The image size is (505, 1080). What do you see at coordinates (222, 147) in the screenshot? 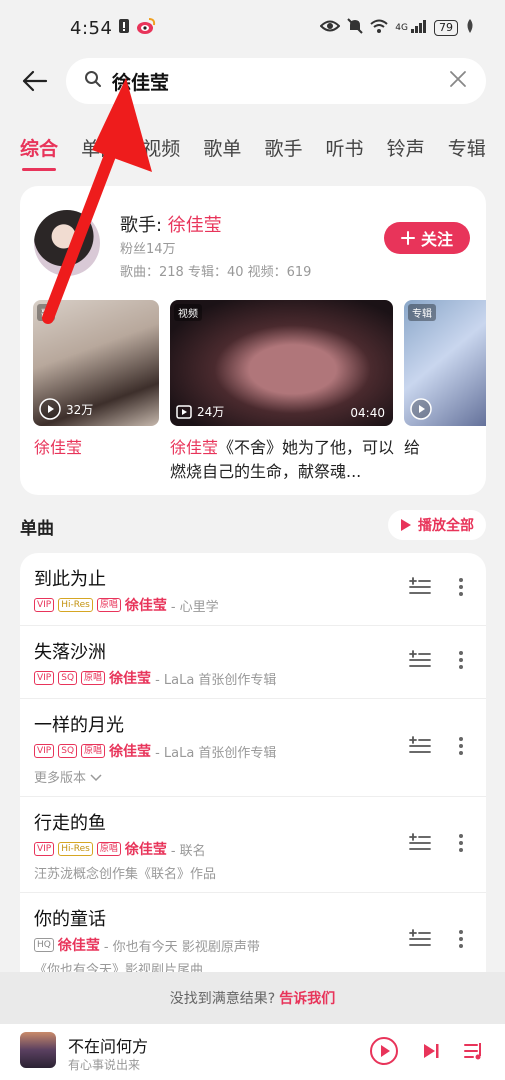
I see `tab-playlists: 歌单` at bounding box center [222, 147].